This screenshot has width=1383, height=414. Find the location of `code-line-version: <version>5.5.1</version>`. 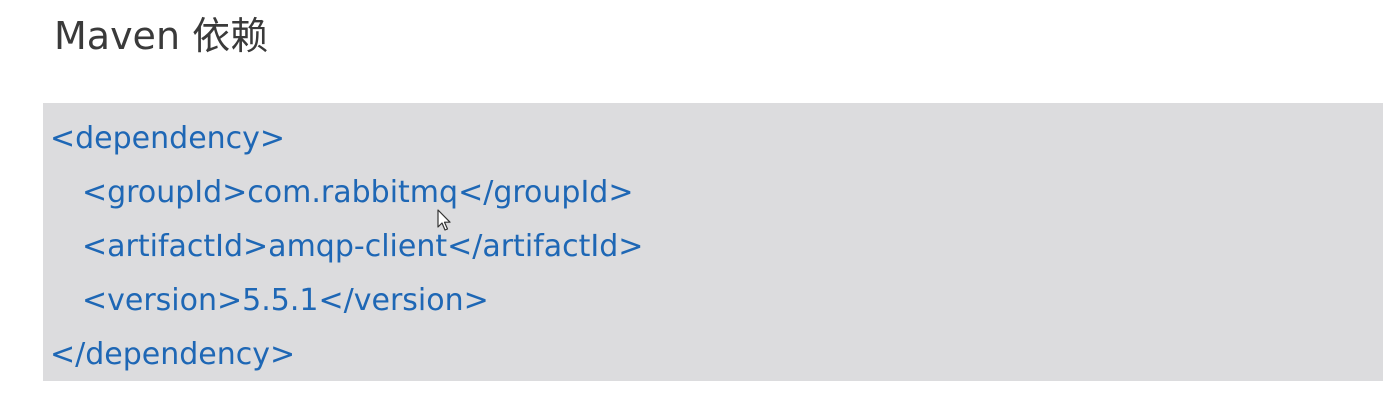

code-line-version: <version>5.5.1</version> is located at coordinates (285, 300).